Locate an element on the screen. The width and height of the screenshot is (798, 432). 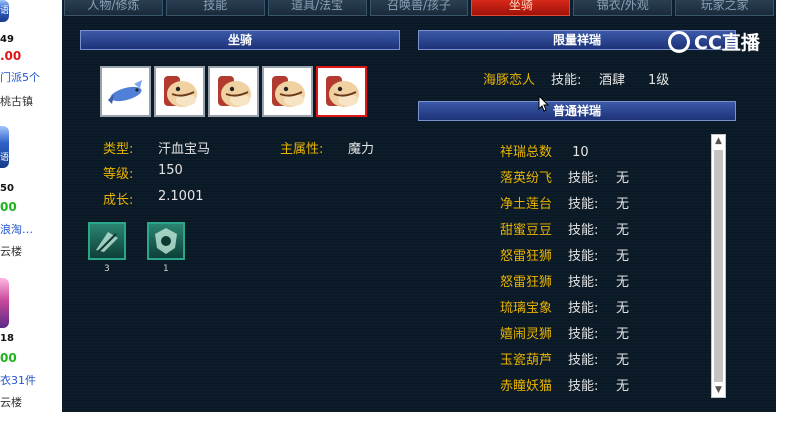
wing-skill-icon is located at coordinates (107, 242).